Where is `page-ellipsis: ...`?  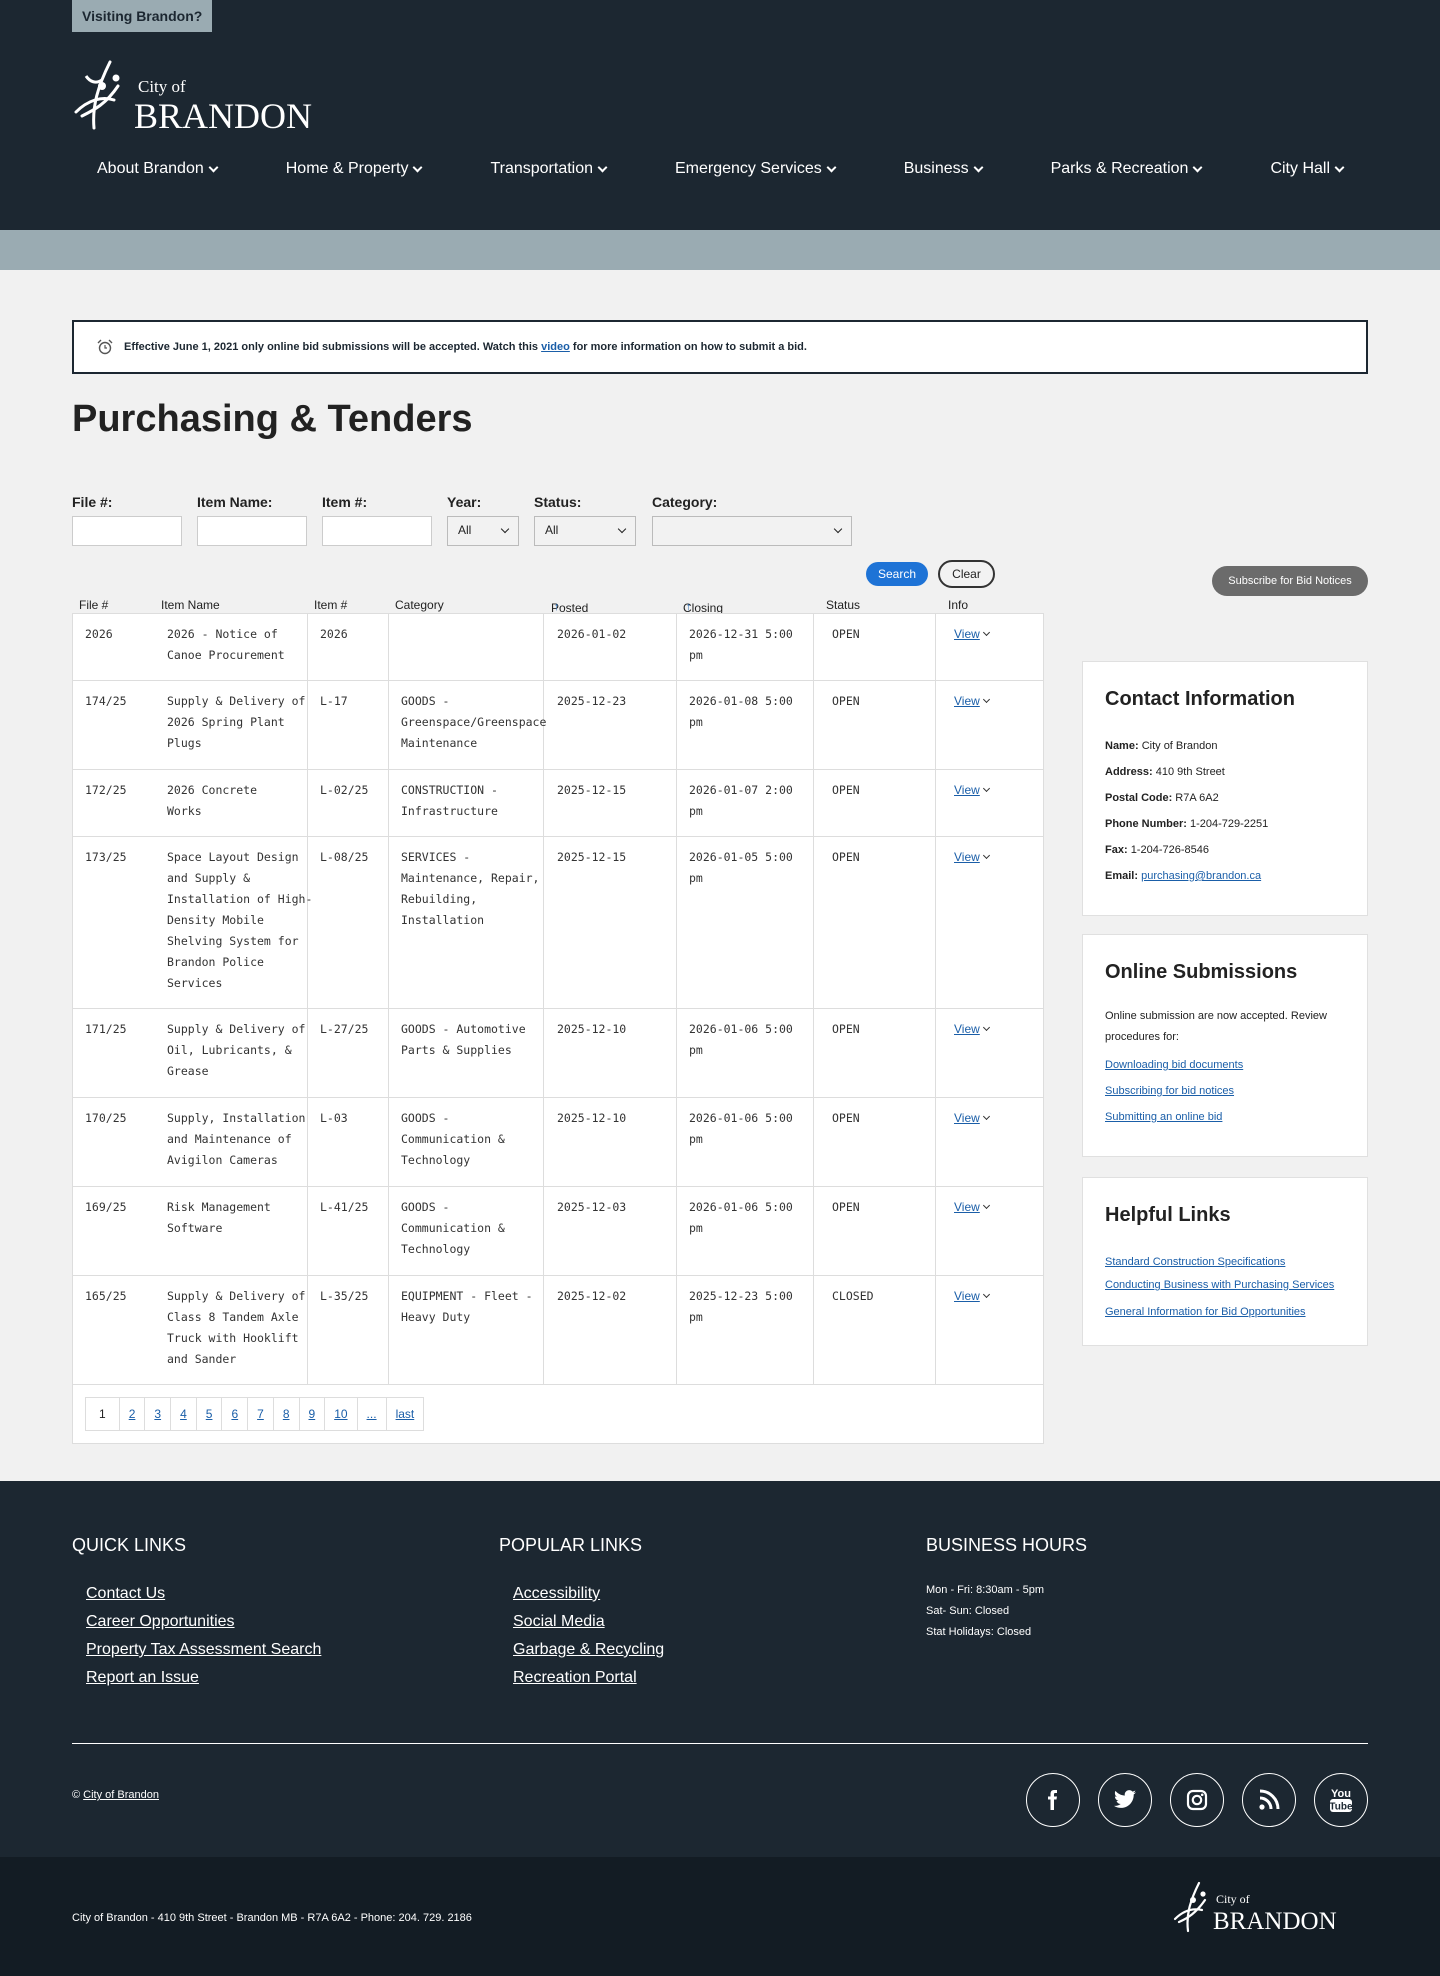 page-ellipsis: ... is located at coordinates (371, 1414).